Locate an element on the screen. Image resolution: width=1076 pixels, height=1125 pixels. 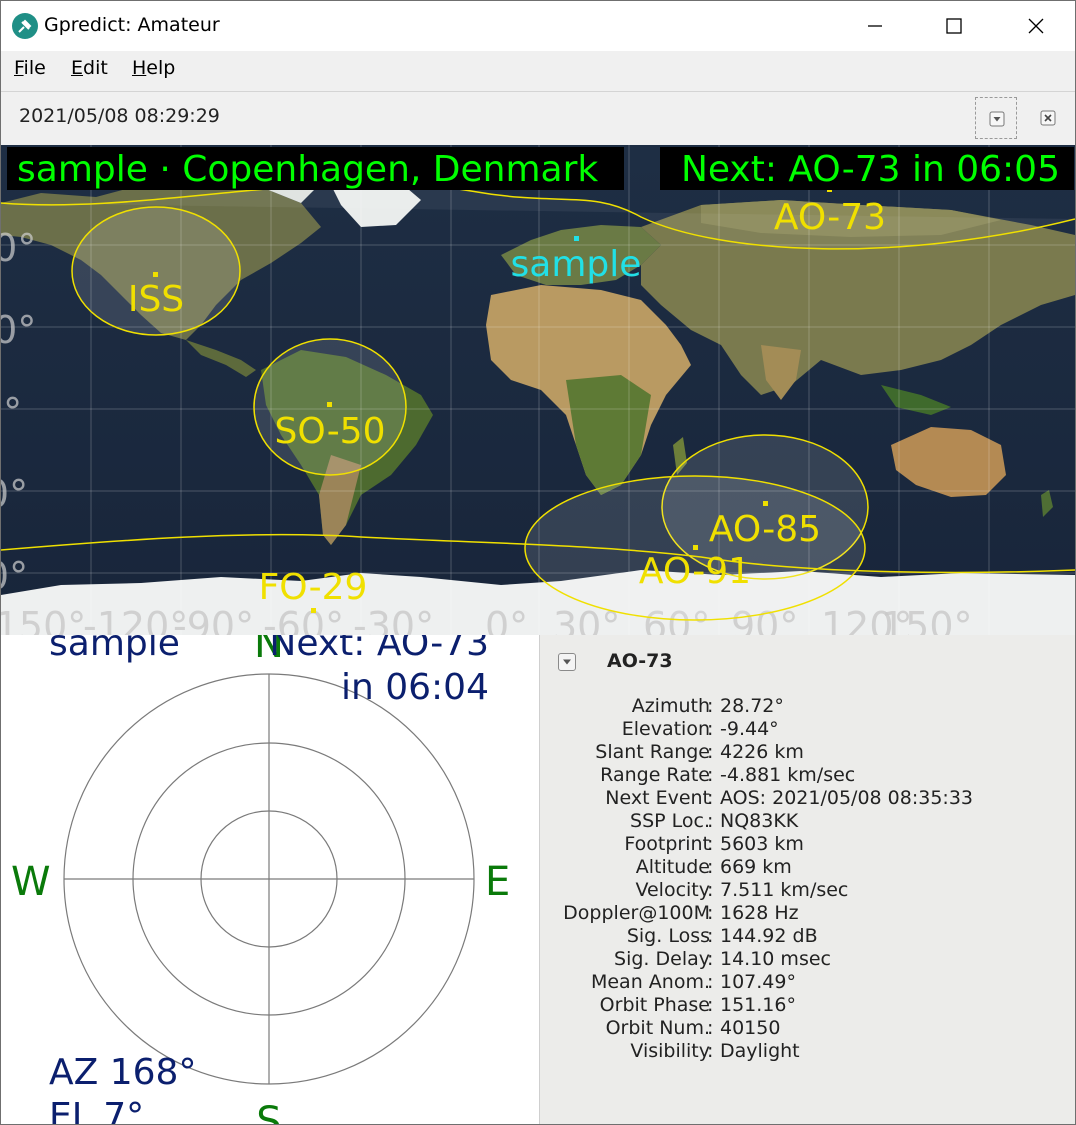
gpredict-app-icon is located at coordinates (25, 26).